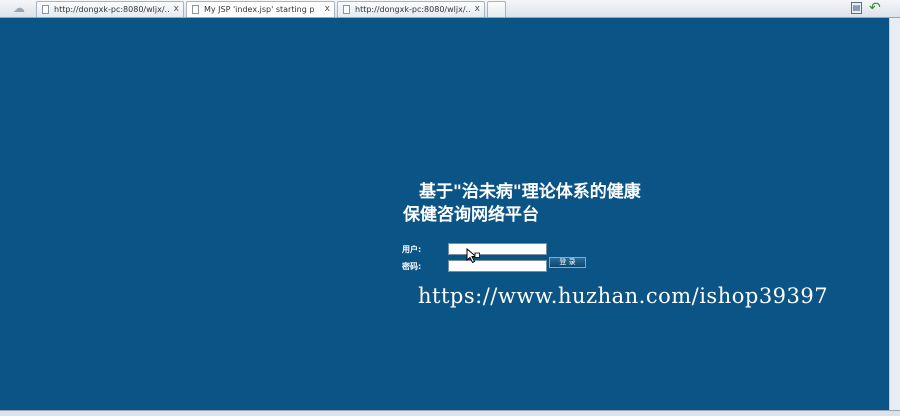 This screenshot has width=900, height=416. Describe the element at coordinates (471, 215) in the screenshot. I see `page-title-line-2: 保健咨询网络平台` at that location.